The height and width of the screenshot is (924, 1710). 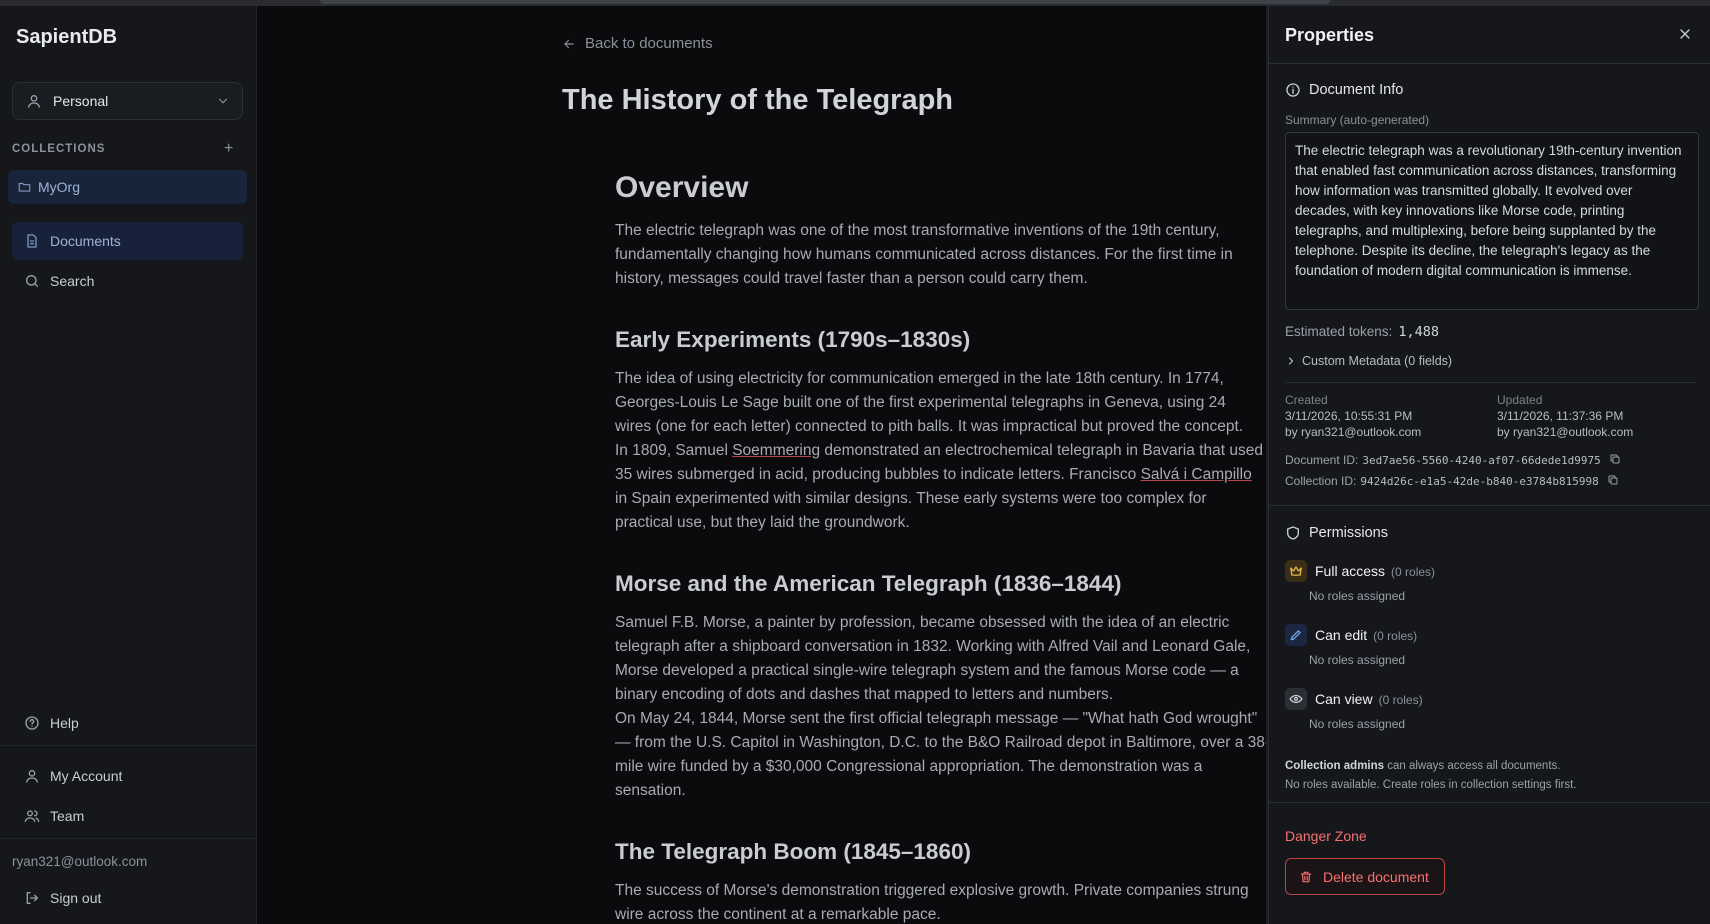 I want to click on crown-badge, so click(x=1296, y=571).